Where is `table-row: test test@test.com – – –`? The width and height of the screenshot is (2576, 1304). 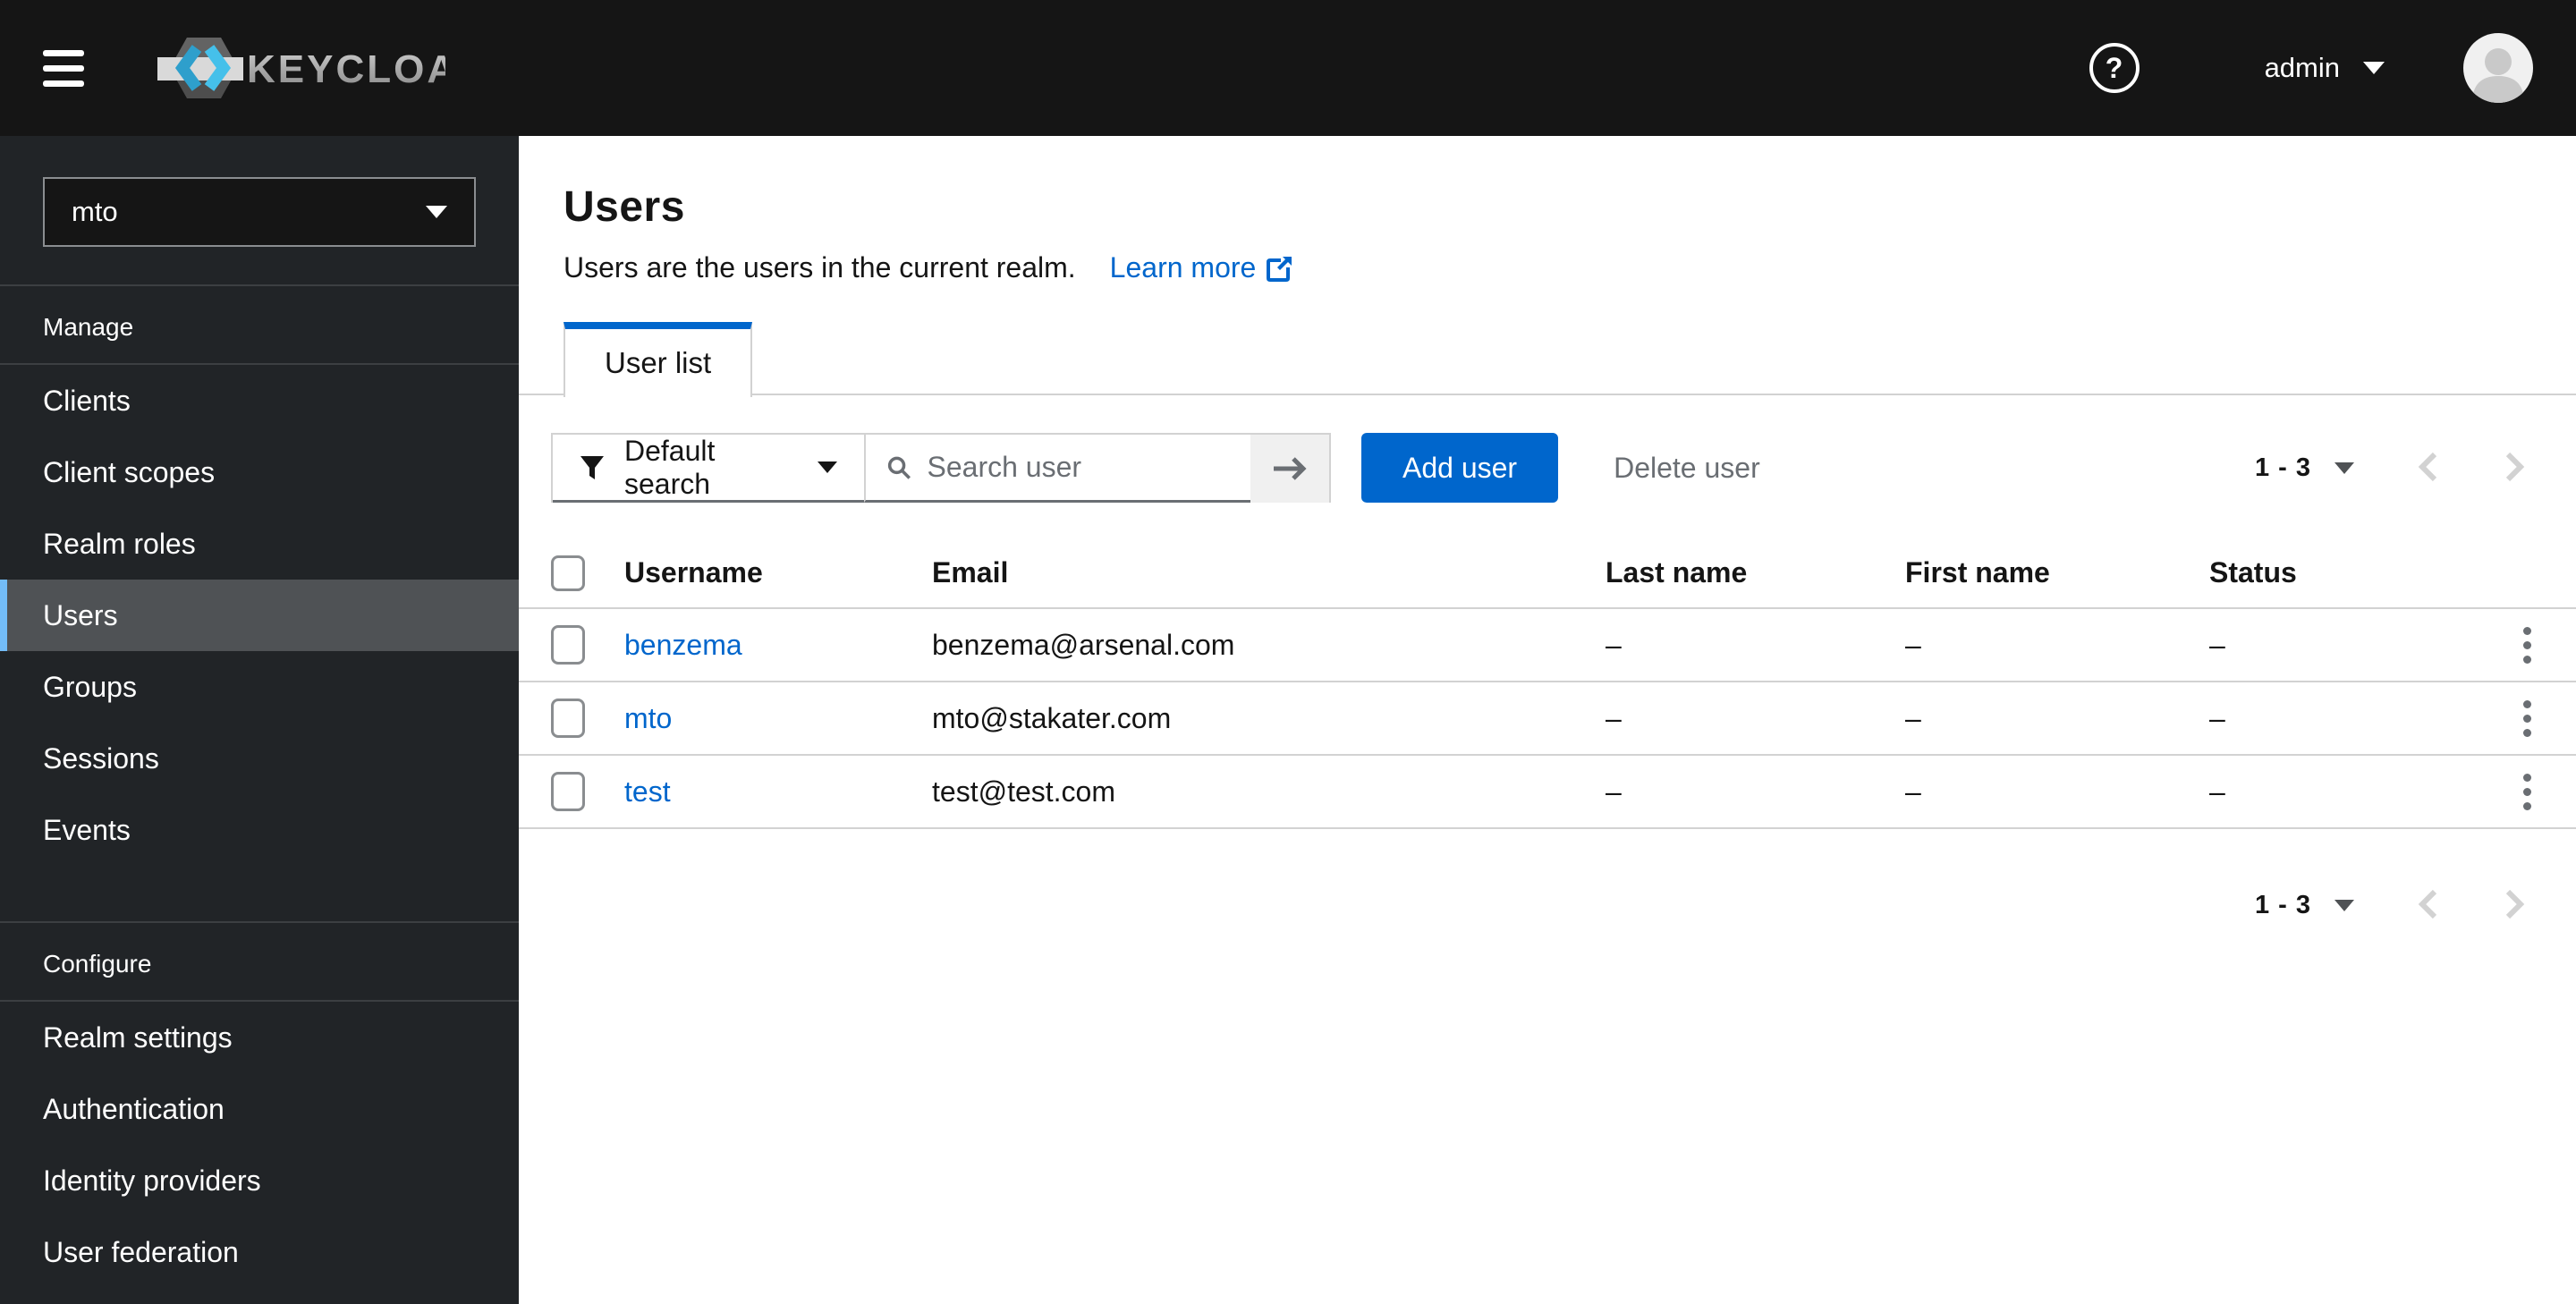
table-row: test test@test.com – – – is located at coordinates (1547, 792).